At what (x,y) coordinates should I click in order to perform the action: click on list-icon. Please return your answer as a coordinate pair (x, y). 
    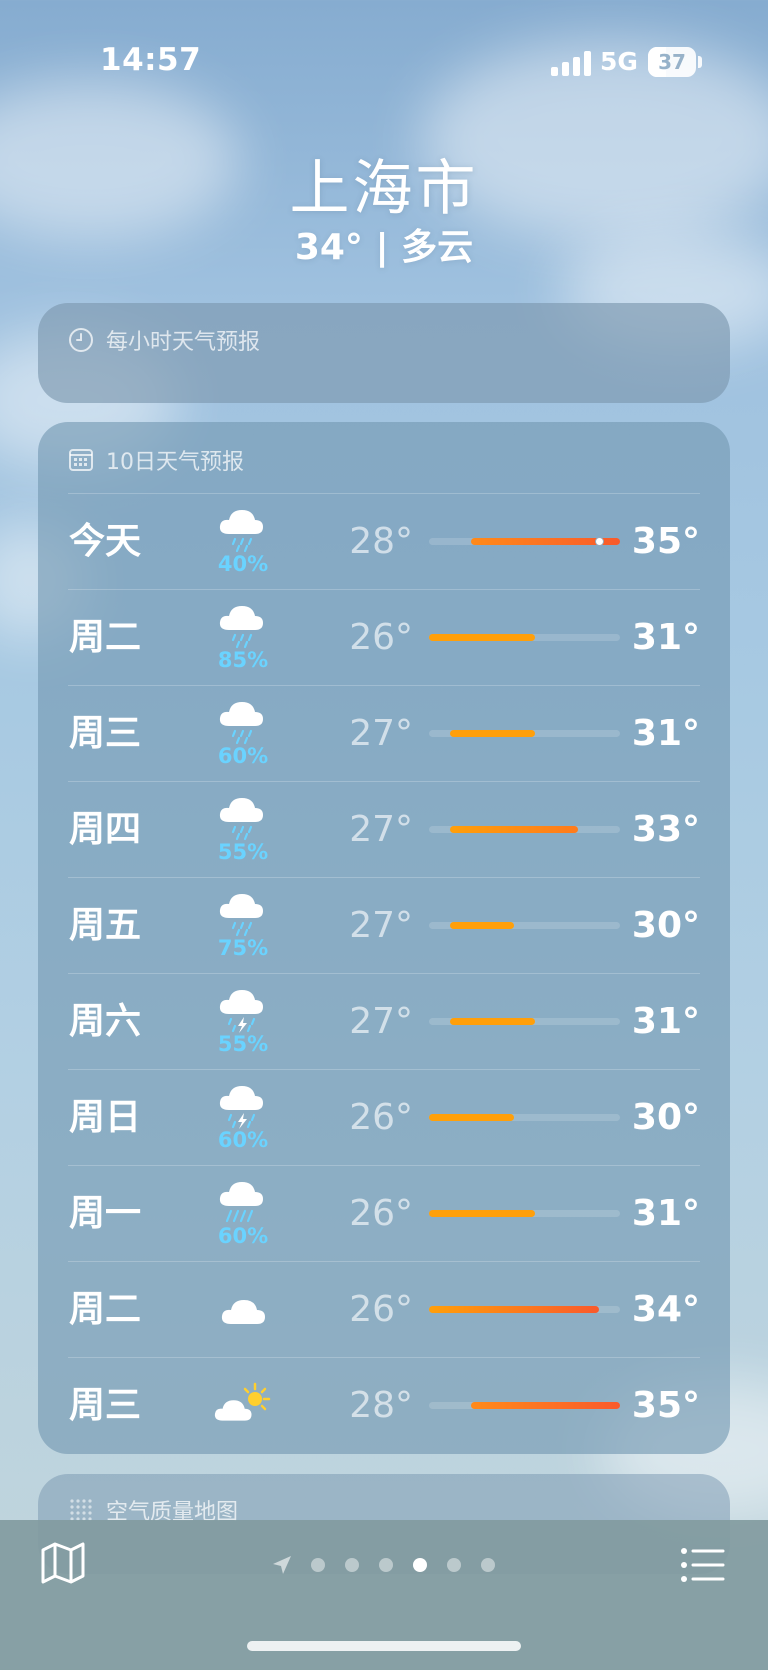
    Looking at the image, I should click on (703, 1565).